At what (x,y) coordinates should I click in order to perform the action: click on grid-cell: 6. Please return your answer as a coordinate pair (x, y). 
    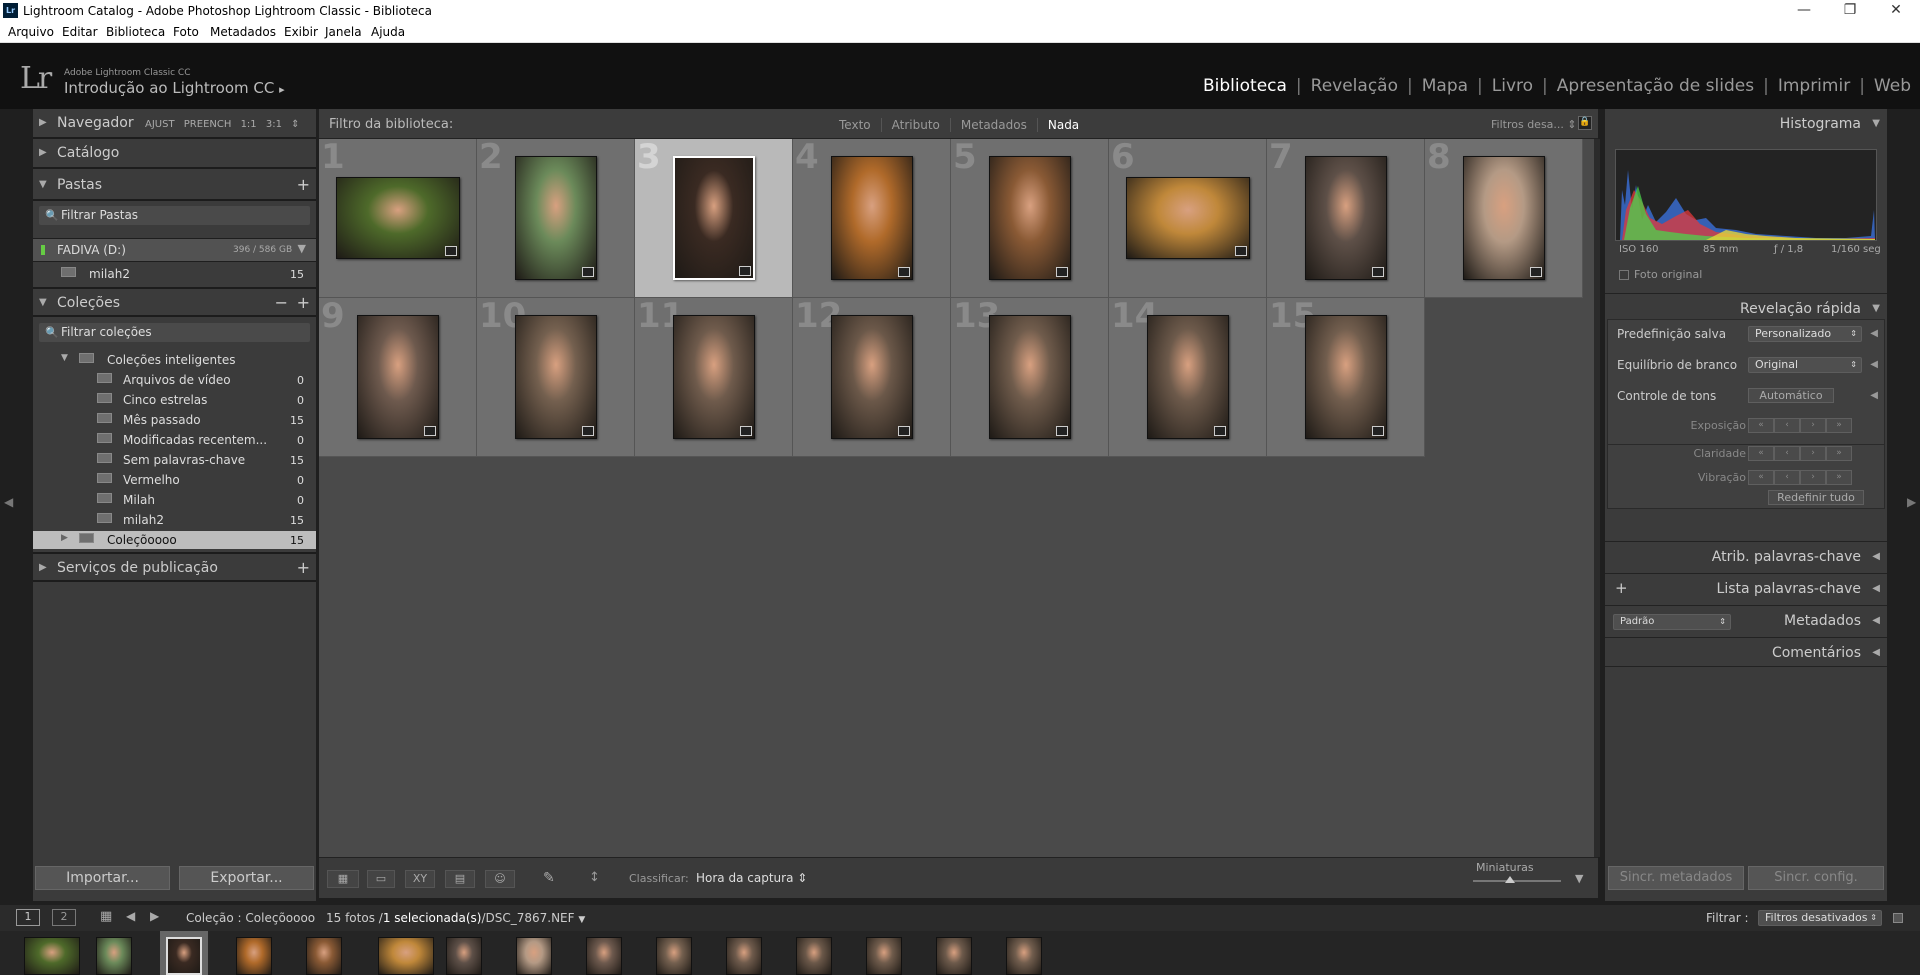
    Looking at the image, I should click on (1188, 218).